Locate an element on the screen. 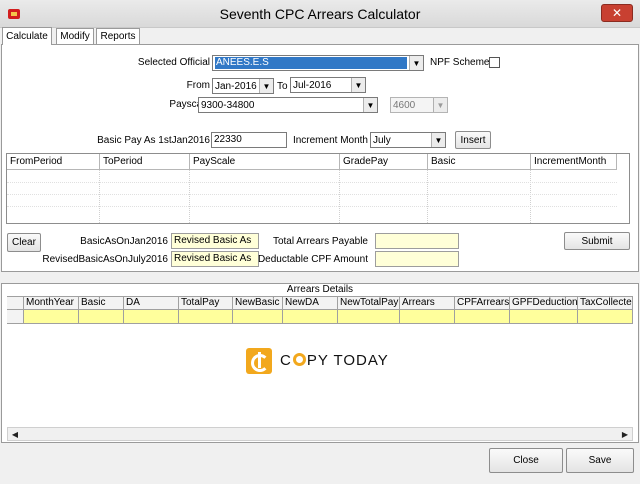  column-header: DA is located at coordinates (151, 303).